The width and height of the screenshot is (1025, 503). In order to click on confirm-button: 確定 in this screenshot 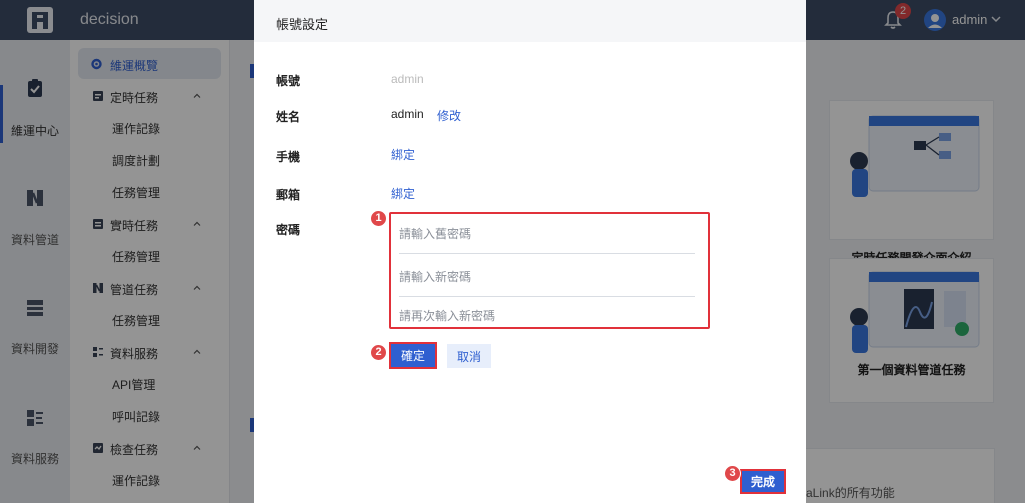, I will do `click(413, 355)`.